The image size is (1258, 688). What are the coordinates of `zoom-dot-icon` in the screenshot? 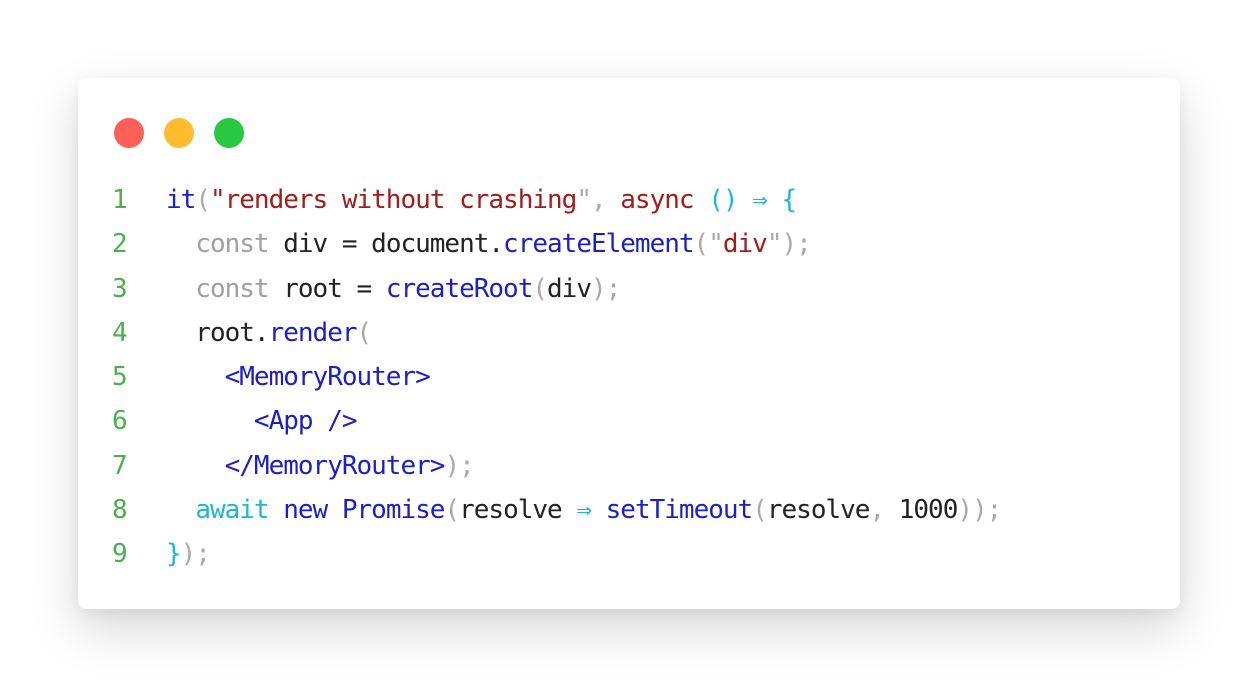 It's located at (229, 133).